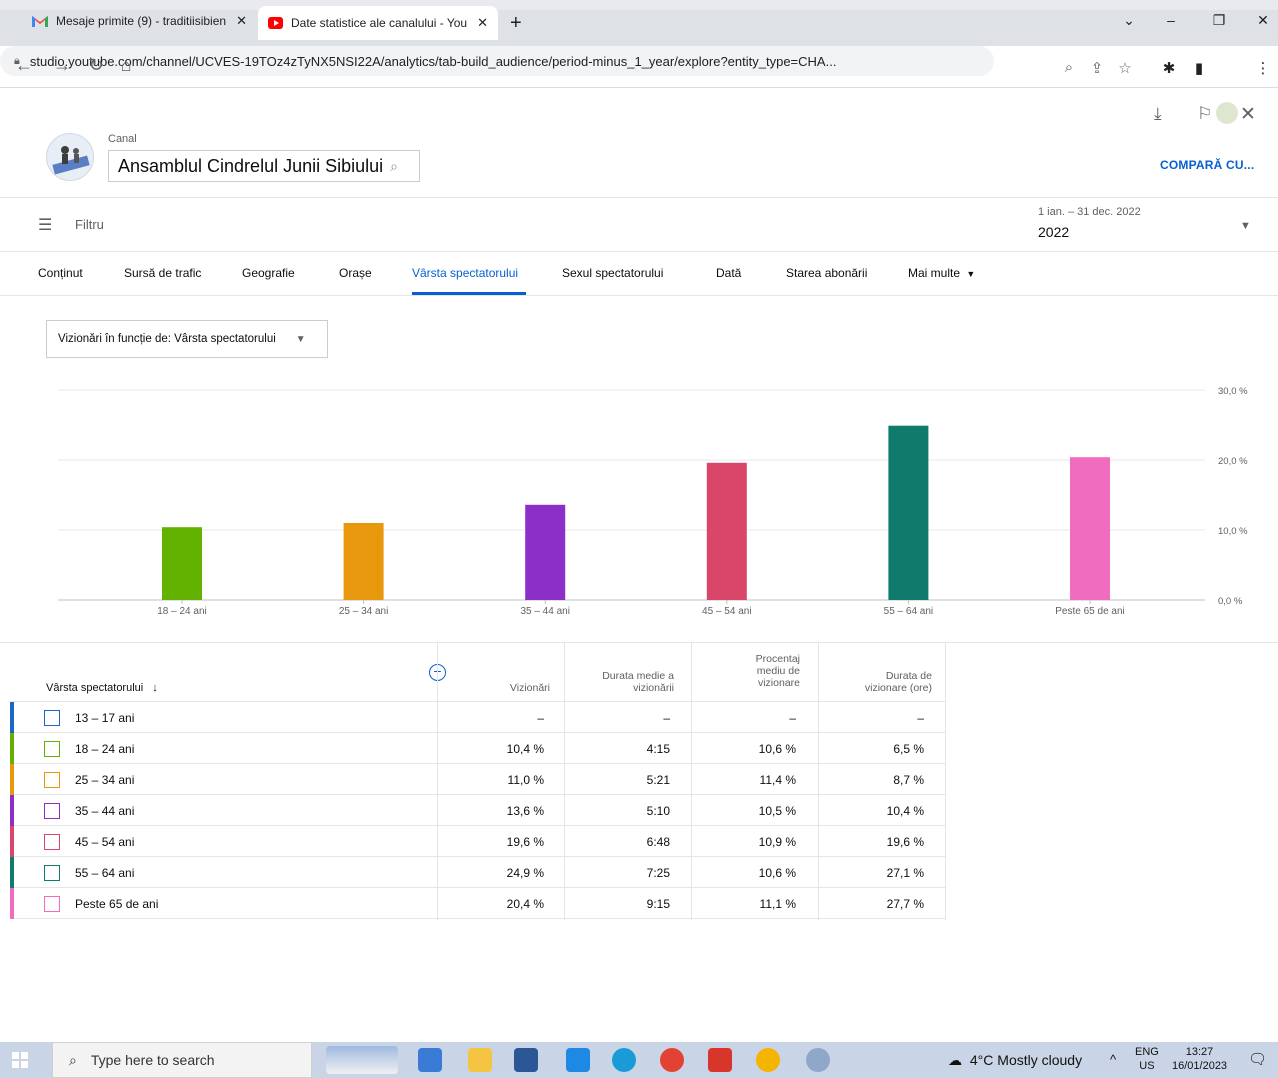 This screenshot has width=1278, height=1078. What do you see at coordinates (516, 23) in the screenshot?
I see `new-tab-icon: +` at bounding box center [516, 23].